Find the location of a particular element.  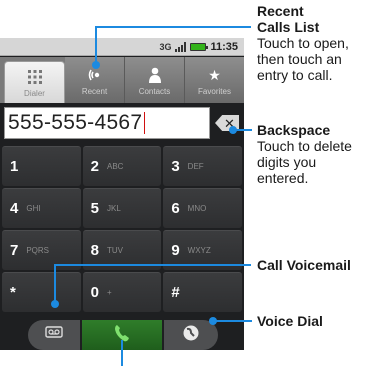

recent-callout-title-2: Calls List is located at coordinates (288, 27).